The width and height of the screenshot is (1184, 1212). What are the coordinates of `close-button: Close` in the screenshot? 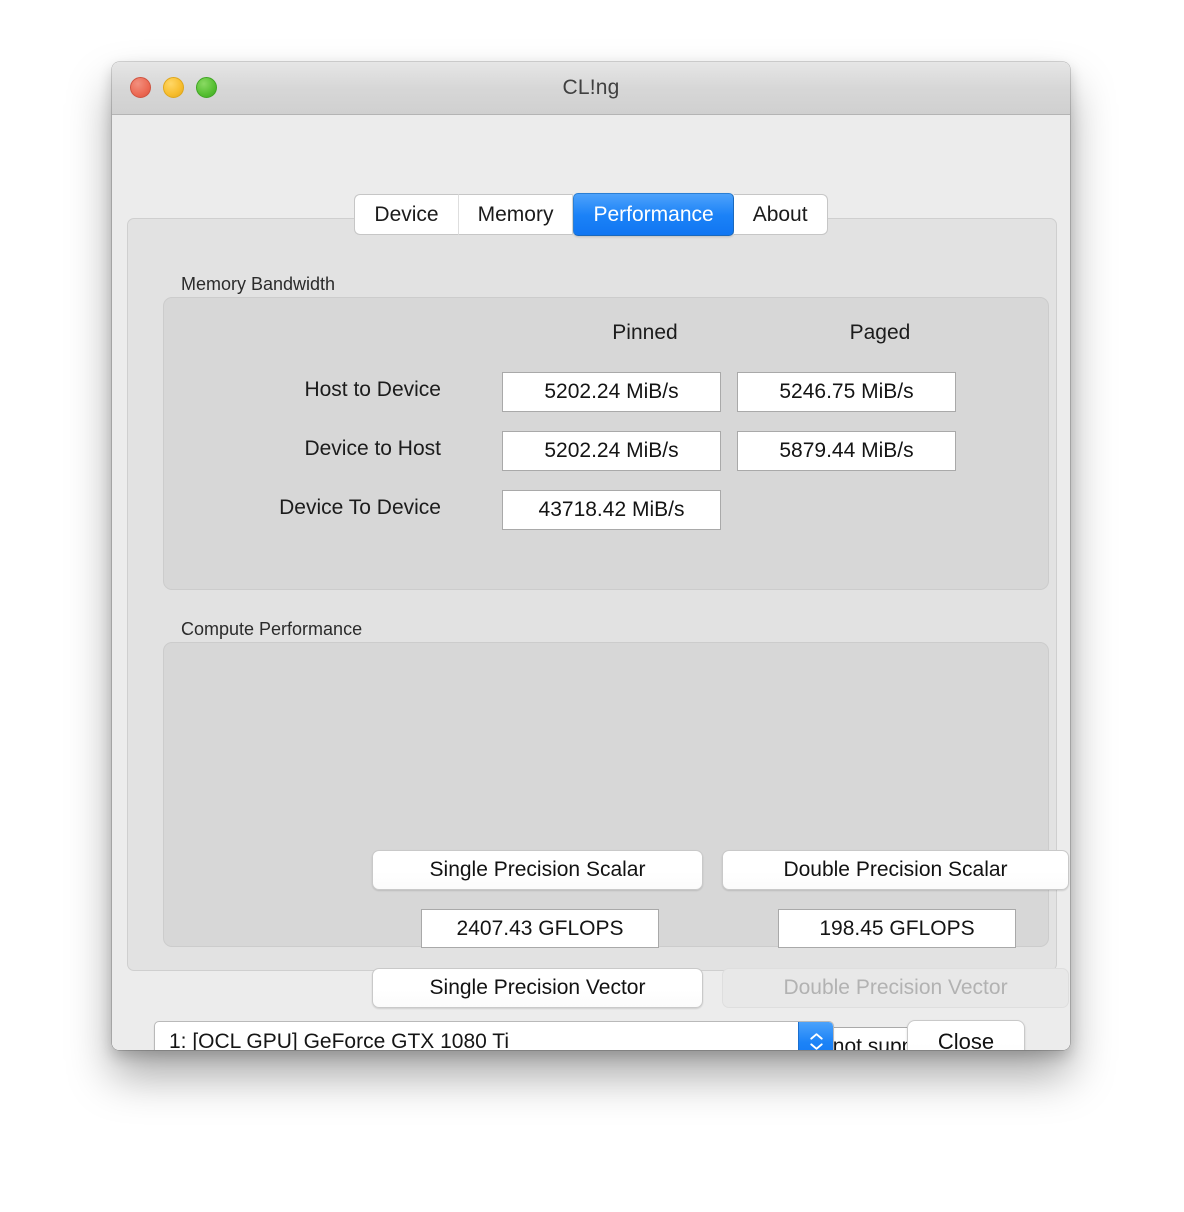 It's located at (966, 1035).